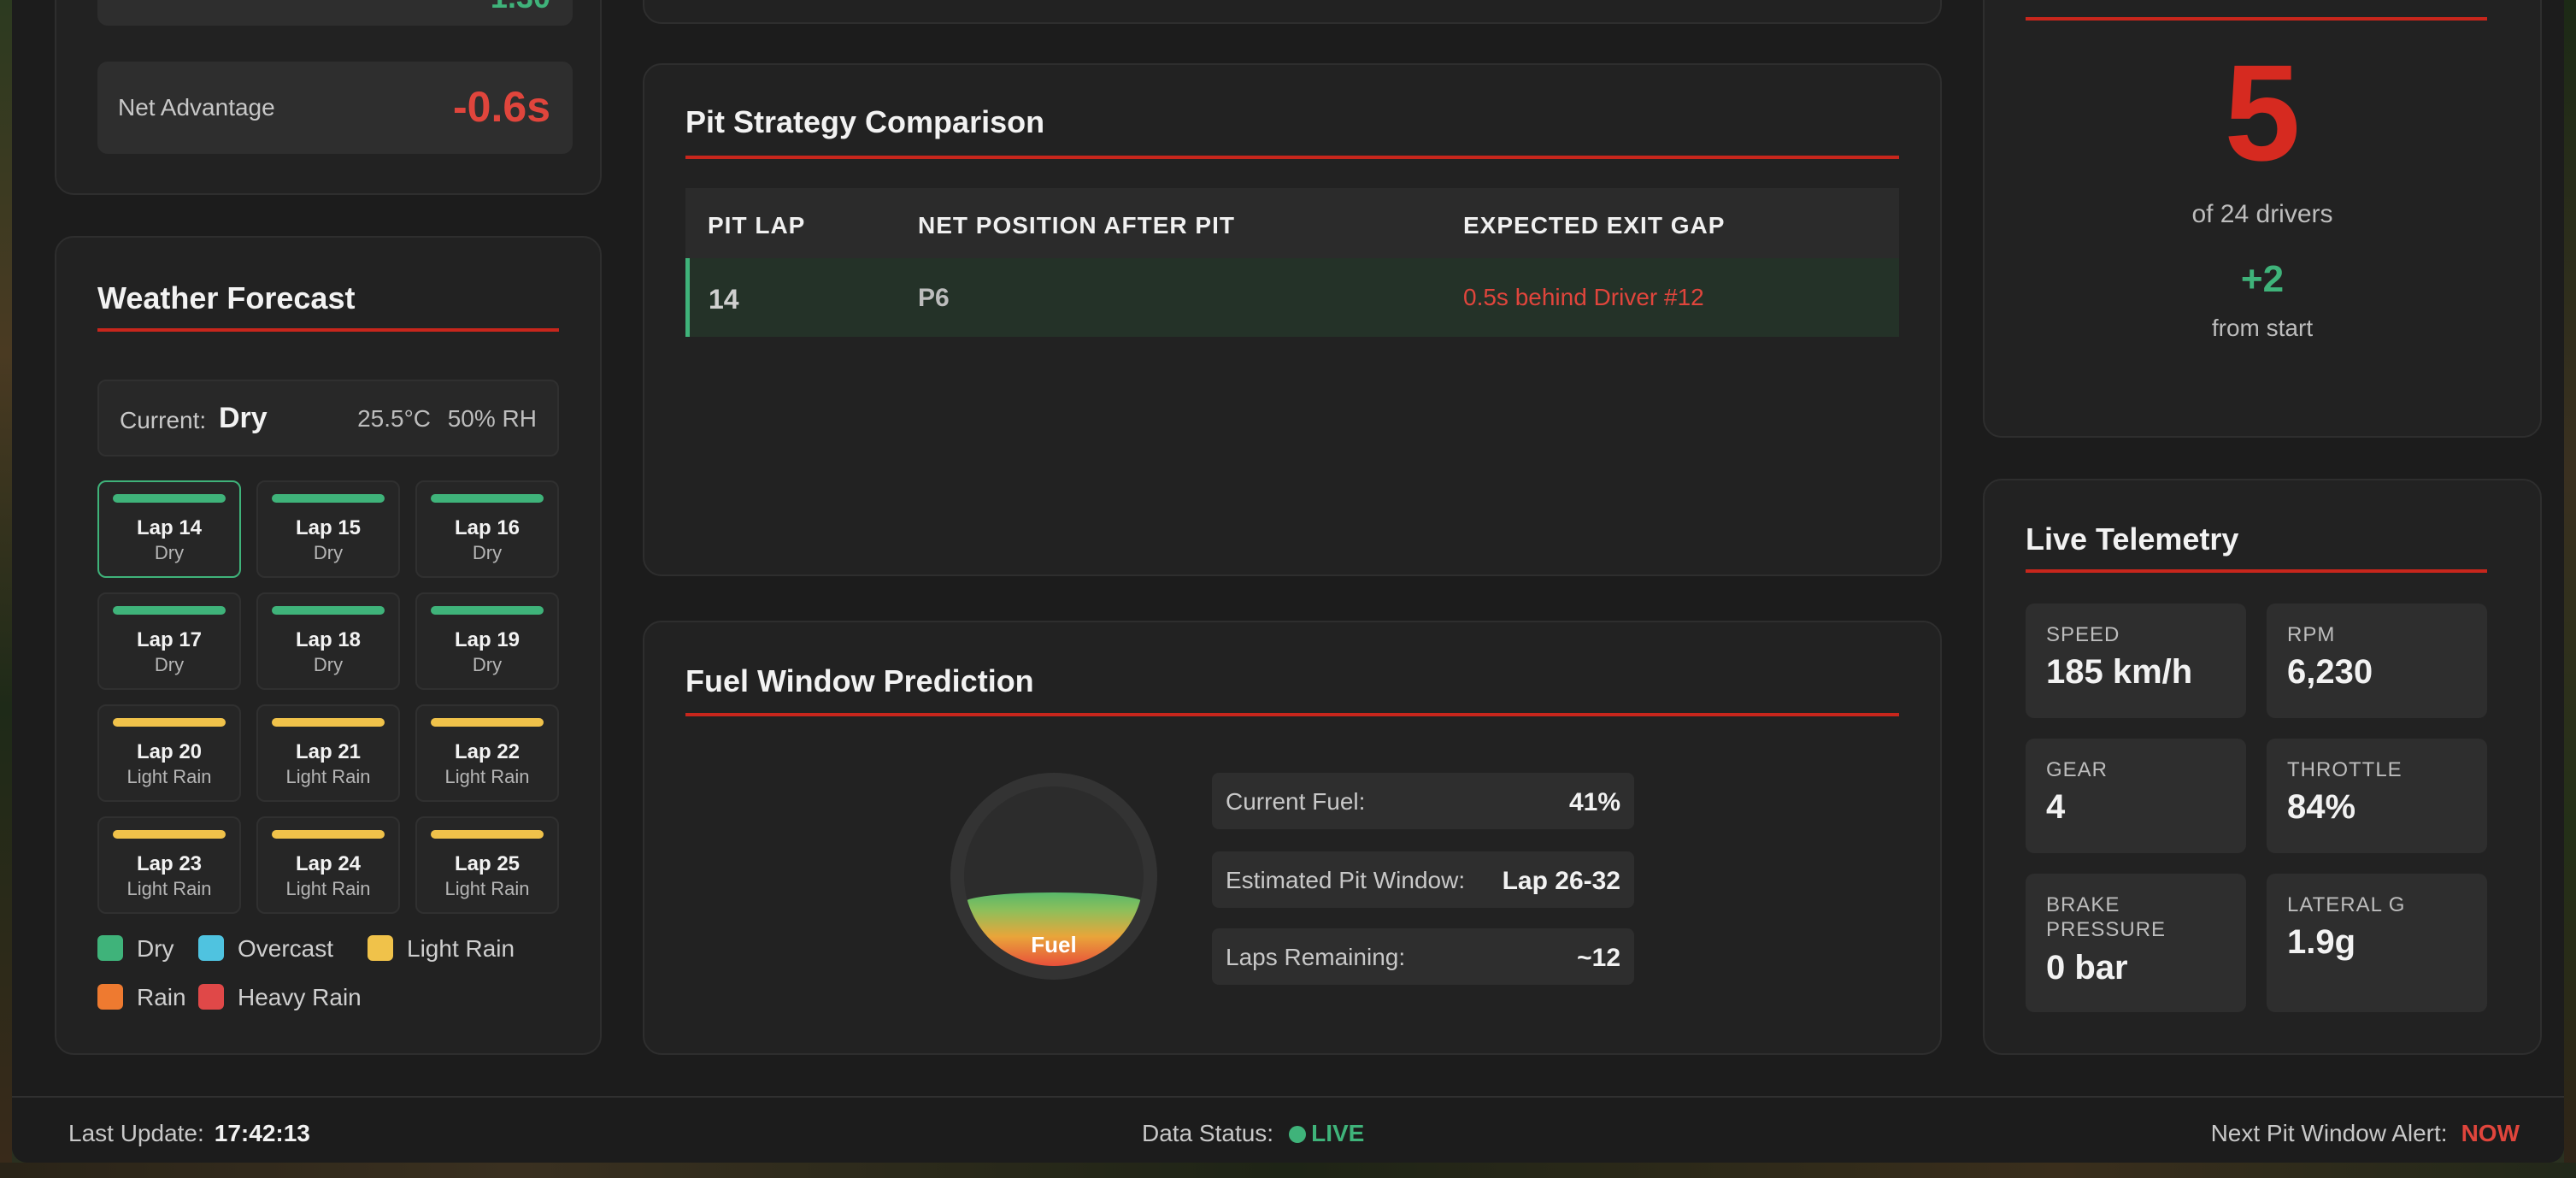  I want to click on background-foliage-bottom, so click(1288, 1170).